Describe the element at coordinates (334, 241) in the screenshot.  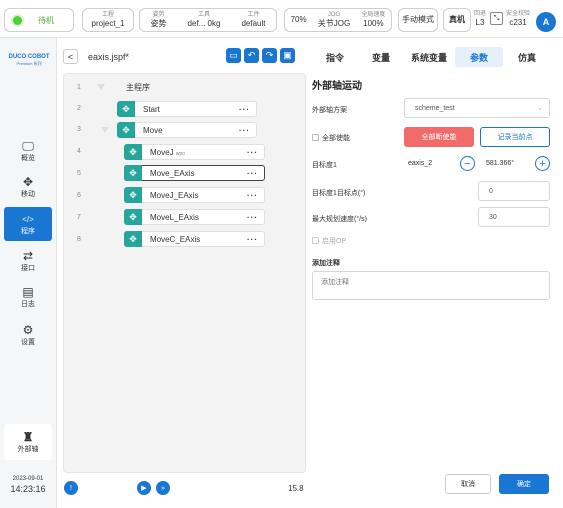
I see `enable-op-label: 启用OP` at that location.